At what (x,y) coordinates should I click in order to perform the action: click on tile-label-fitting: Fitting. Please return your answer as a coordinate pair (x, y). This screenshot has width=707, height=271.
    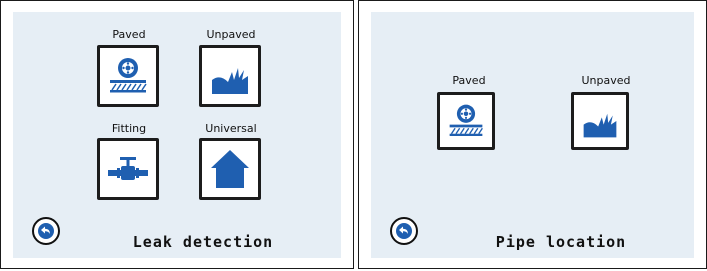
    Looking at the image, I should click on (129, 128).